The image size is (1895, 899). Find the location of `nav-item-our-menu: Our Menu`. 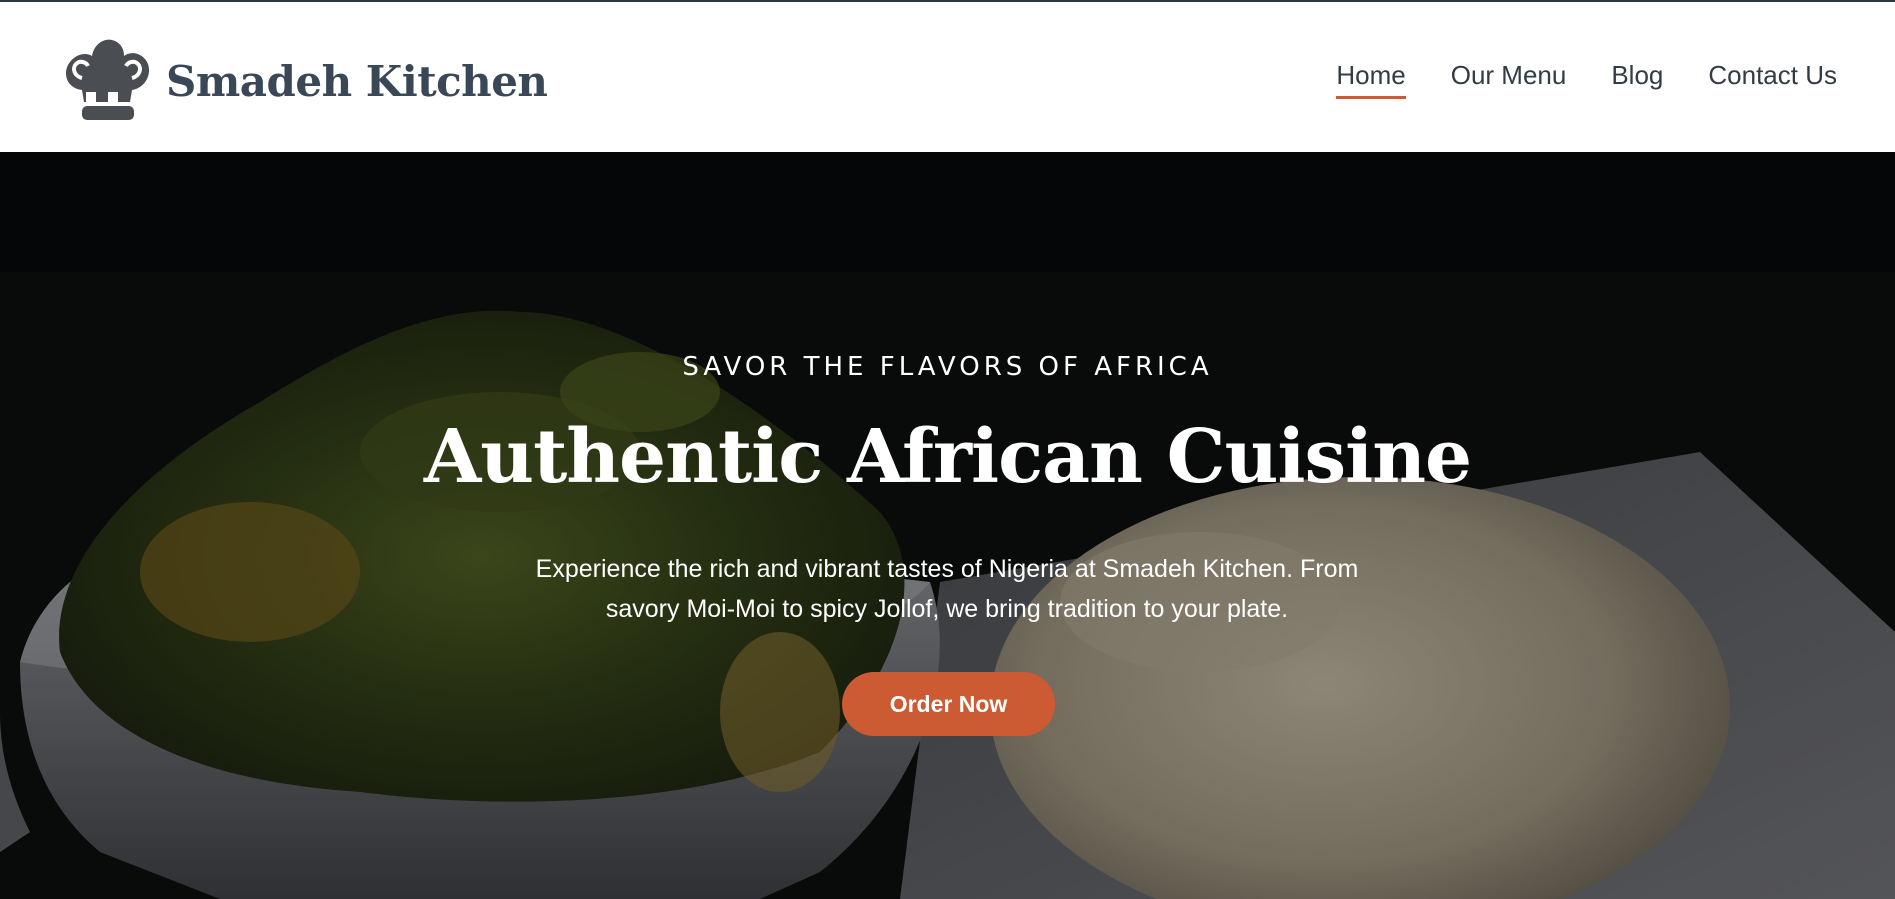

nav-item-our-menu: Our Menu is located at coordinates (1509, 79).